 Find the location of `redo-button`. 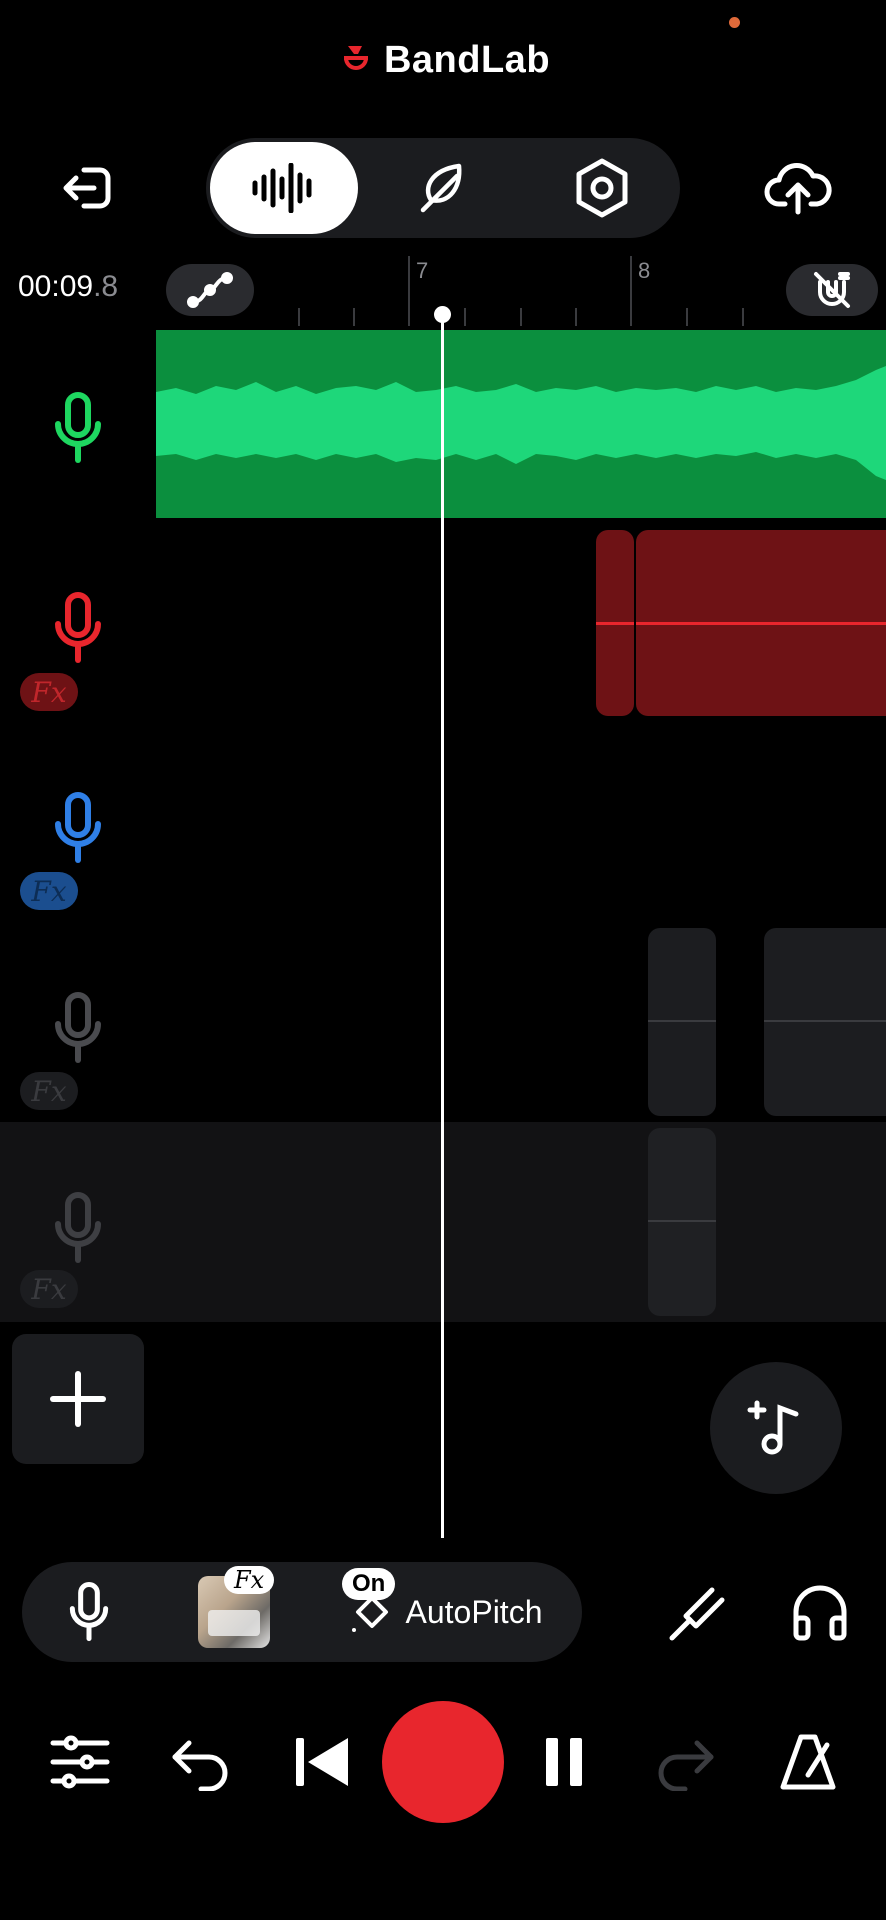

redo-button is located at coordinates (686, 1762).